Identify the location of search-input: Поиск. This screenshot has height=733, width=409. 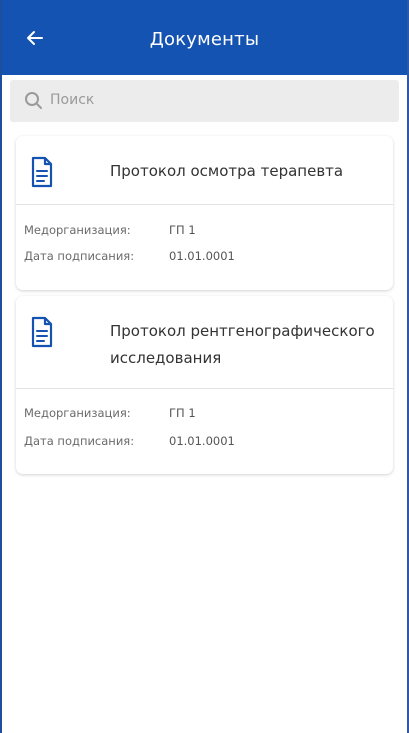
(204, 101).